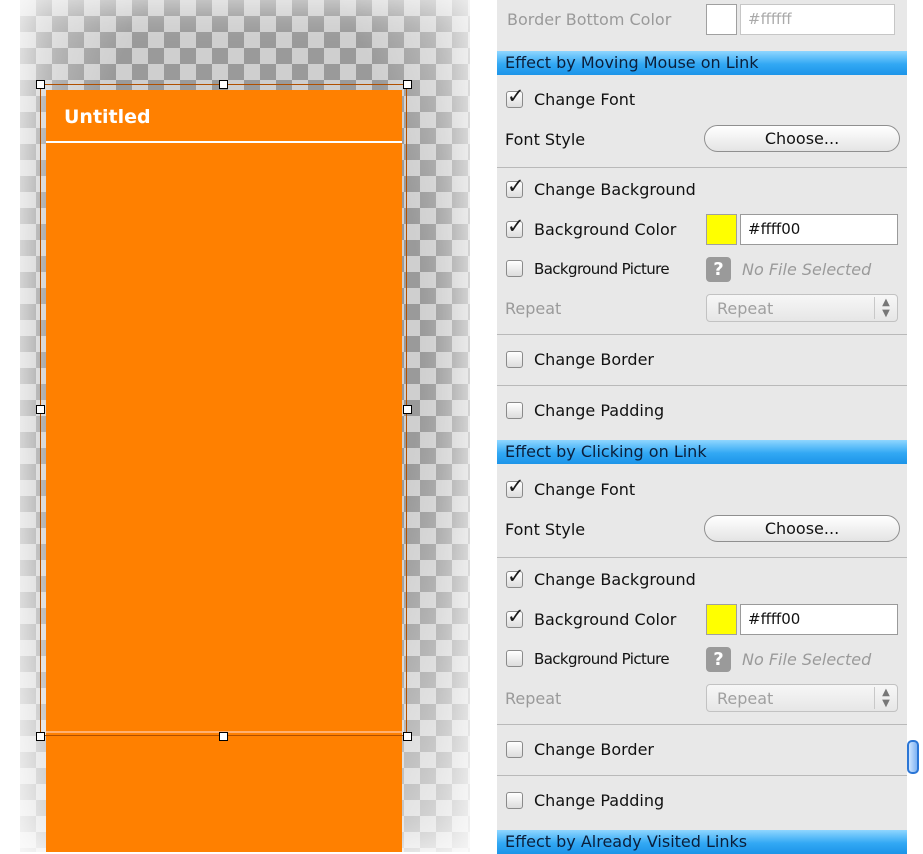 This screenshot has height=854, width=923. What do you see at coordinates (702, 63) in the screenshot?
I see `section-header-mouse-over: Effect by Moving Mouse on Link` at bounding box center [702, 63].